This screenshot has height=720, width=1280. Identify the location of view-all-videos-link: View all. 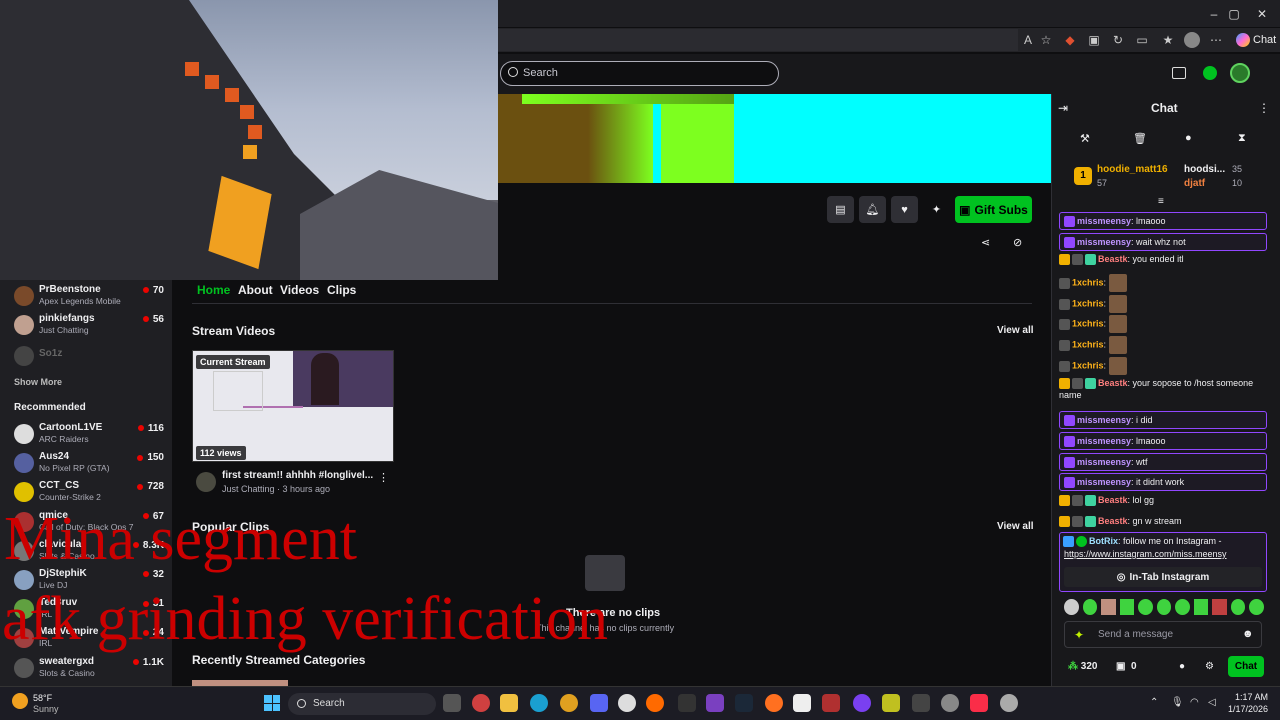
(1015, 330).